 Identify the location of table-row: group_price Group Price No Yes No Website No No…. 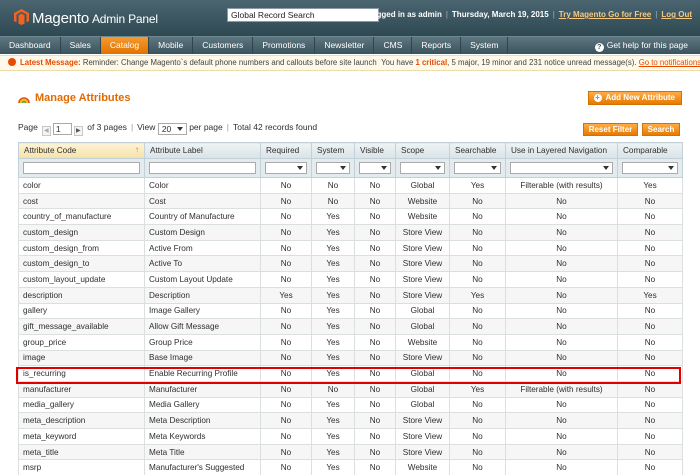
(350, 342).